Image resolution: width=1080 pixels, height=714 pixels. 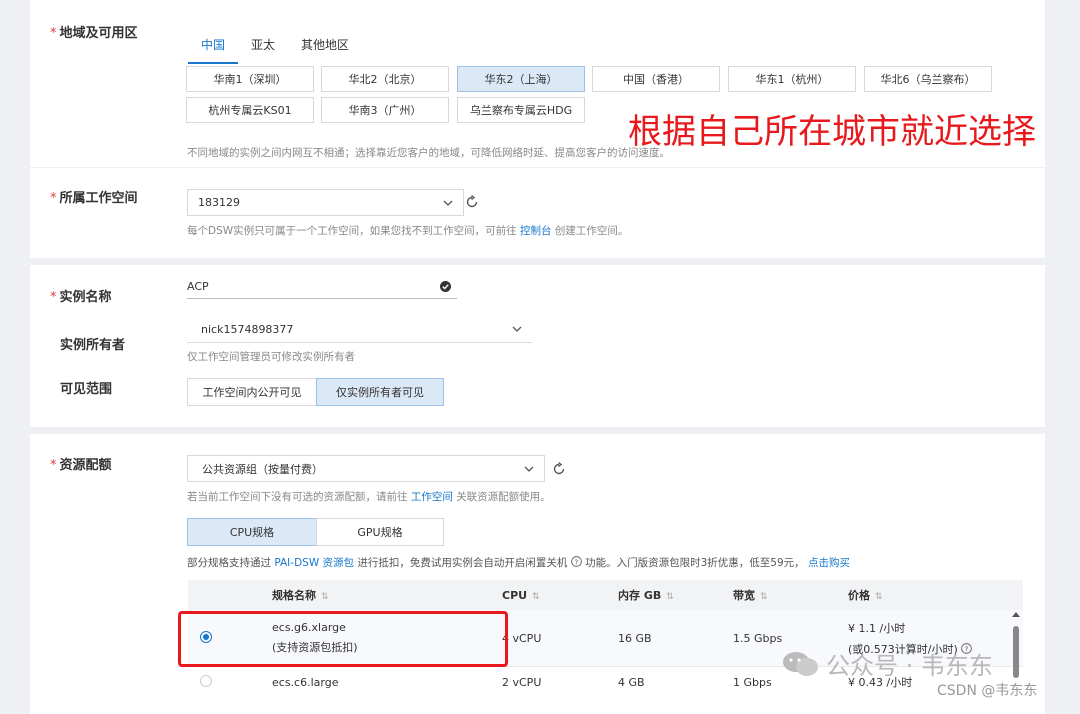 I want to click on instance-owner-hint: 仅工作空间管理员可修改实例所有者, so click(x=271, y=357).